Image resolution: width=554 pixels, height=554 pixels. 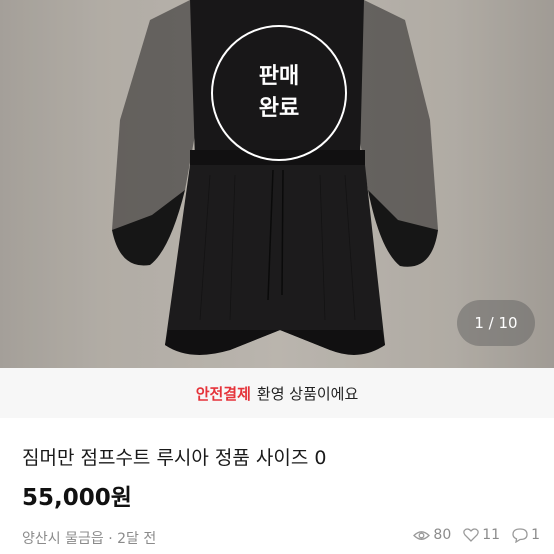 What do you see at coordinates (432, 535) in the screenshot?
I see `views-stat: 80` at bounding box center [432, 535].